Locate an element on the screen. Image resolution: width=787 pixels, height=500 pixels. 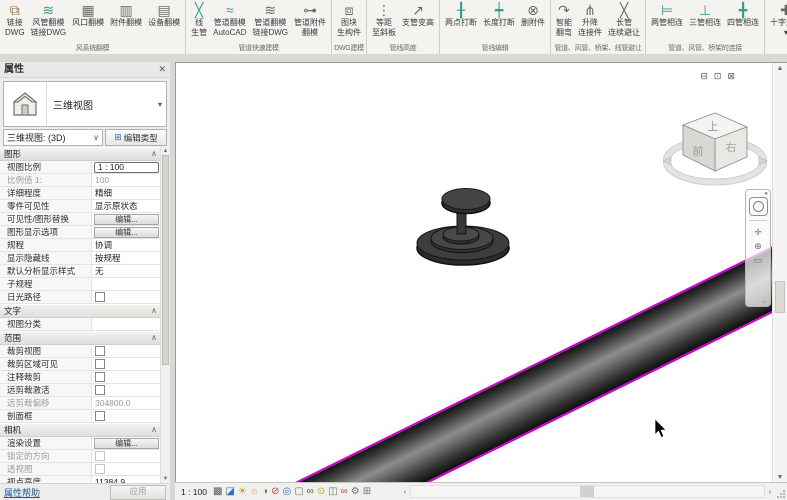
view-selector-dropdown: 三维视图: (3D) ∨ is located at coordinates (53, 137).